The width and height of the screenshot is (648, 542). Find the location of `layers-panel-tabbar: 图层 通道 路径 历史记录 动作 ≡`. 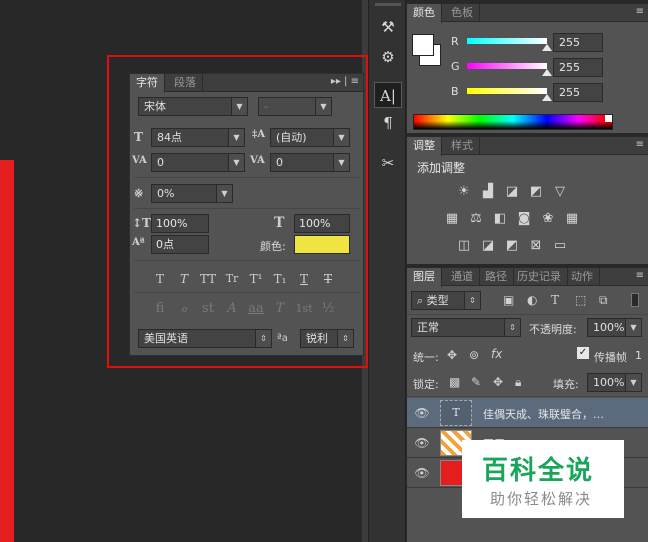

layers-panel-tabbar: 图层 通道 路径 历史记录 动作 ≡ is located at coordinates (527, 277).